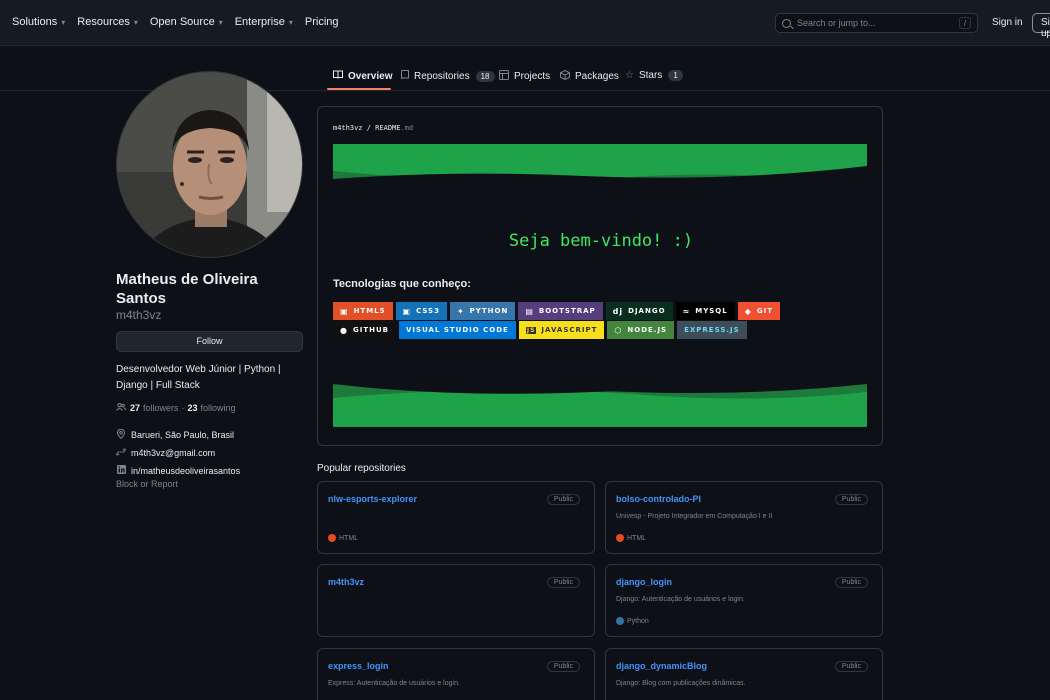 Image resolution: width=1050 pixels, height=700 pixels. I want to click on language-color-dot, so click(620, 538).